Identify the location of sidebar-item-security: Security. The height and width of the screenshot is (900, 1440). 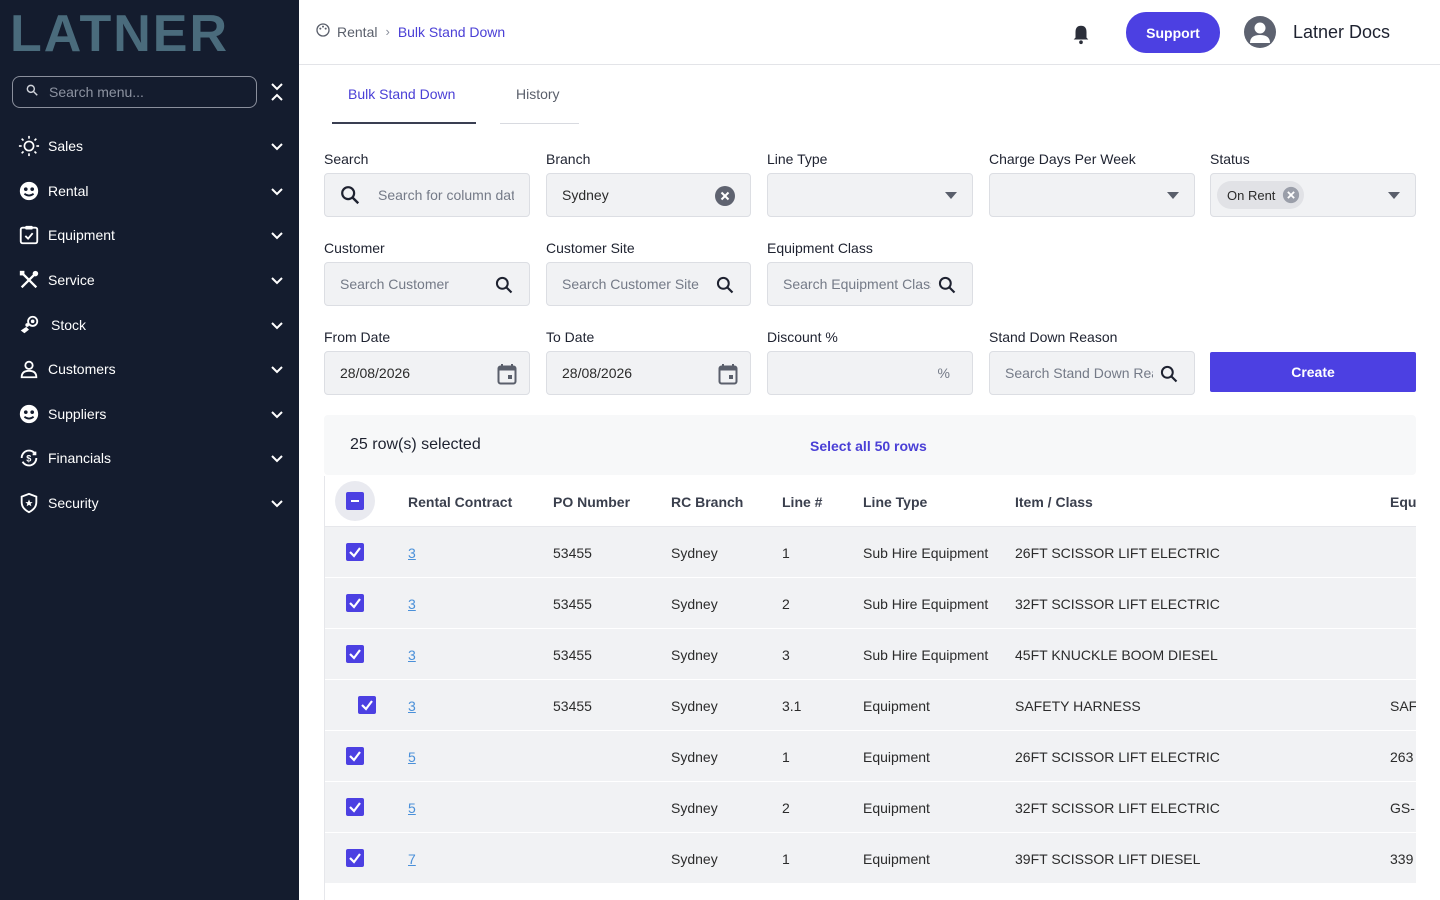
(149, 503).